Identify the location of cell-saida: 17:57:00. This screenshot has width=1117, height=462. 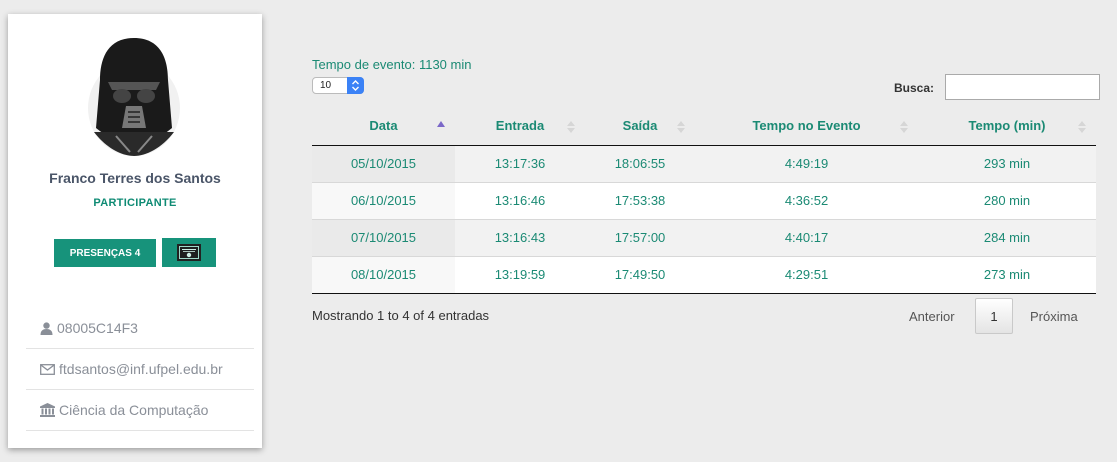
(640, 237).